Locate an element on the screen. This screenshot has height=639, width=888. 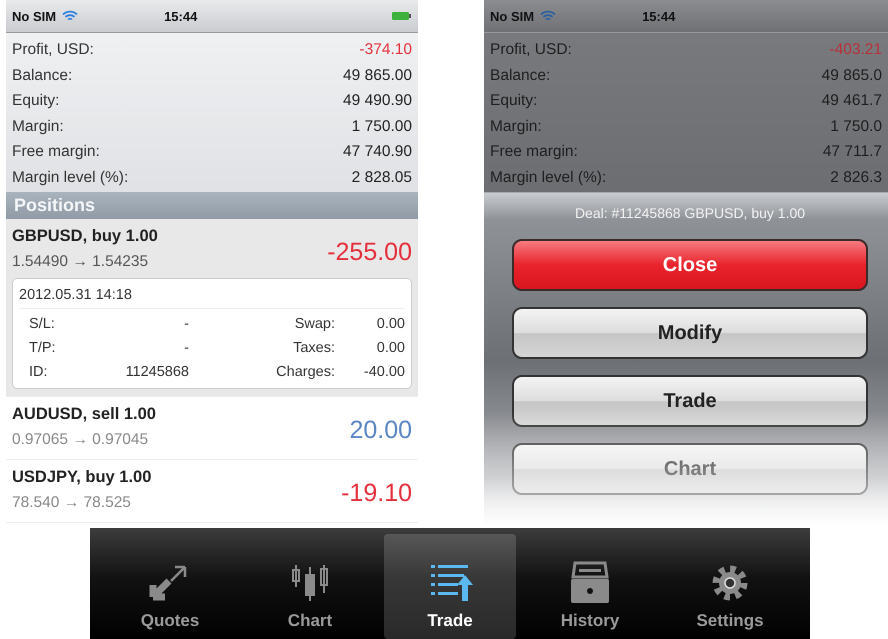
position-title: USDJPY, buy 1.00 is located at coordinates (82, 477).